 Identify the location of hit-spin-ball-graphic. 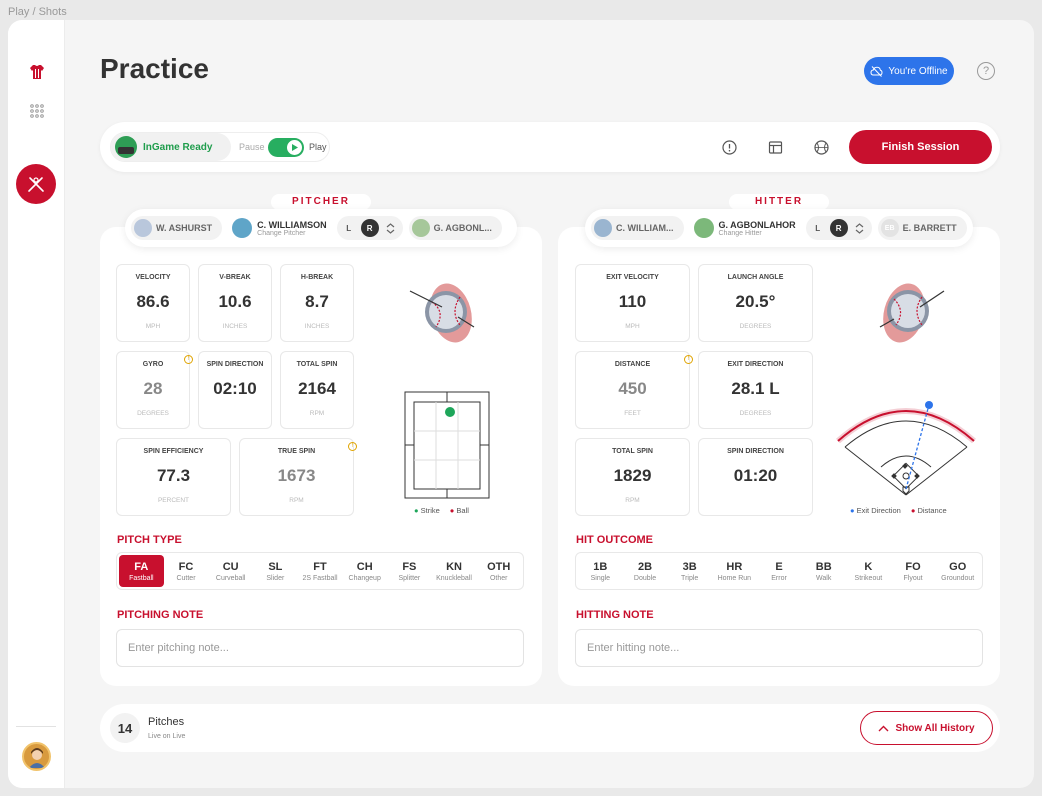
(912, 313).